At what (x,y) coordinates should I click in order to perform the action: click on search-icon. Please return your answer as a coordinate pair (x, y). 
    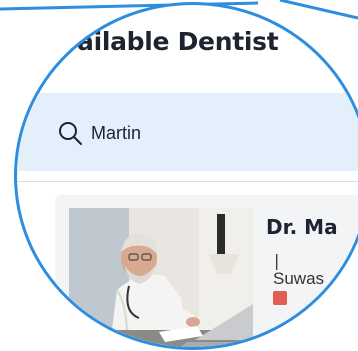
    Looking at the image, I should click on (70, 133).